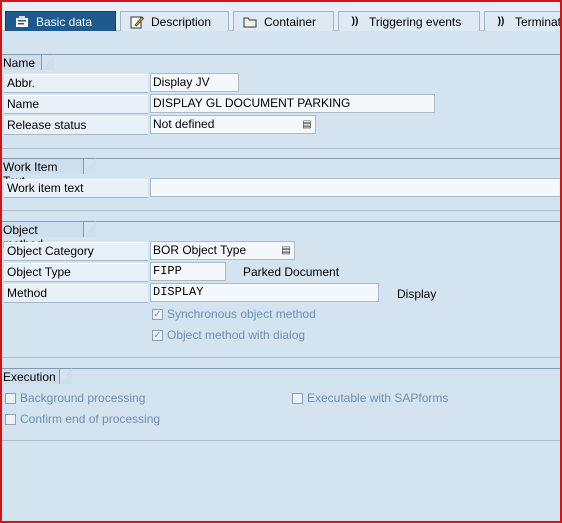 The image size is (562, 523). What do you see at coordinates (292, 103) in the screenshot?
I see `name-field: DISPLAY GL DOCUMENT PARKING` at bounding box center [292, 103].